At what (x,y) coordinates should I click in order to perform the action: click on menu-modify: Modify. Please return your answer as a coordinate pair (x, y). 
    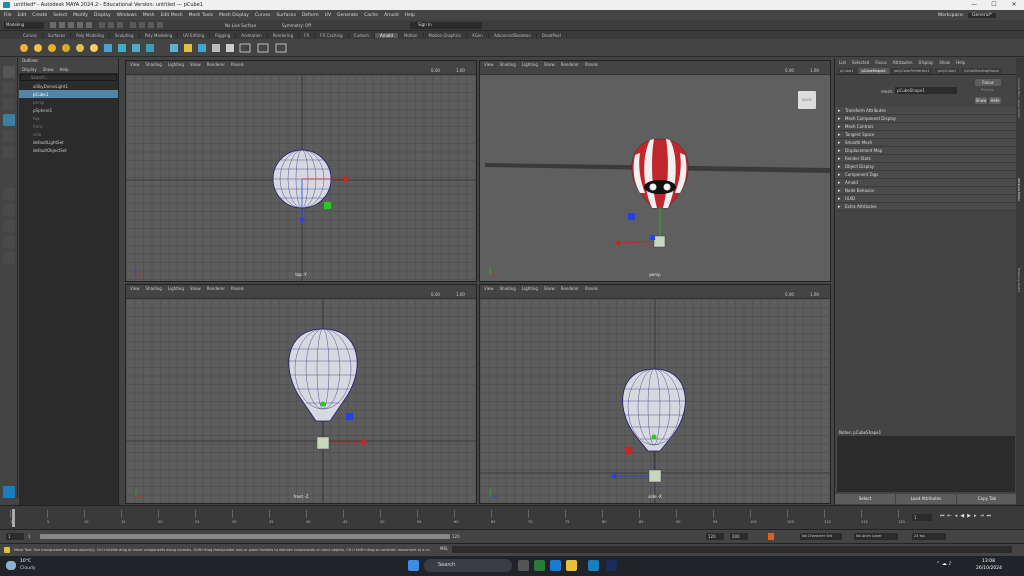
    Looking at the image, I should click on (80, 15).